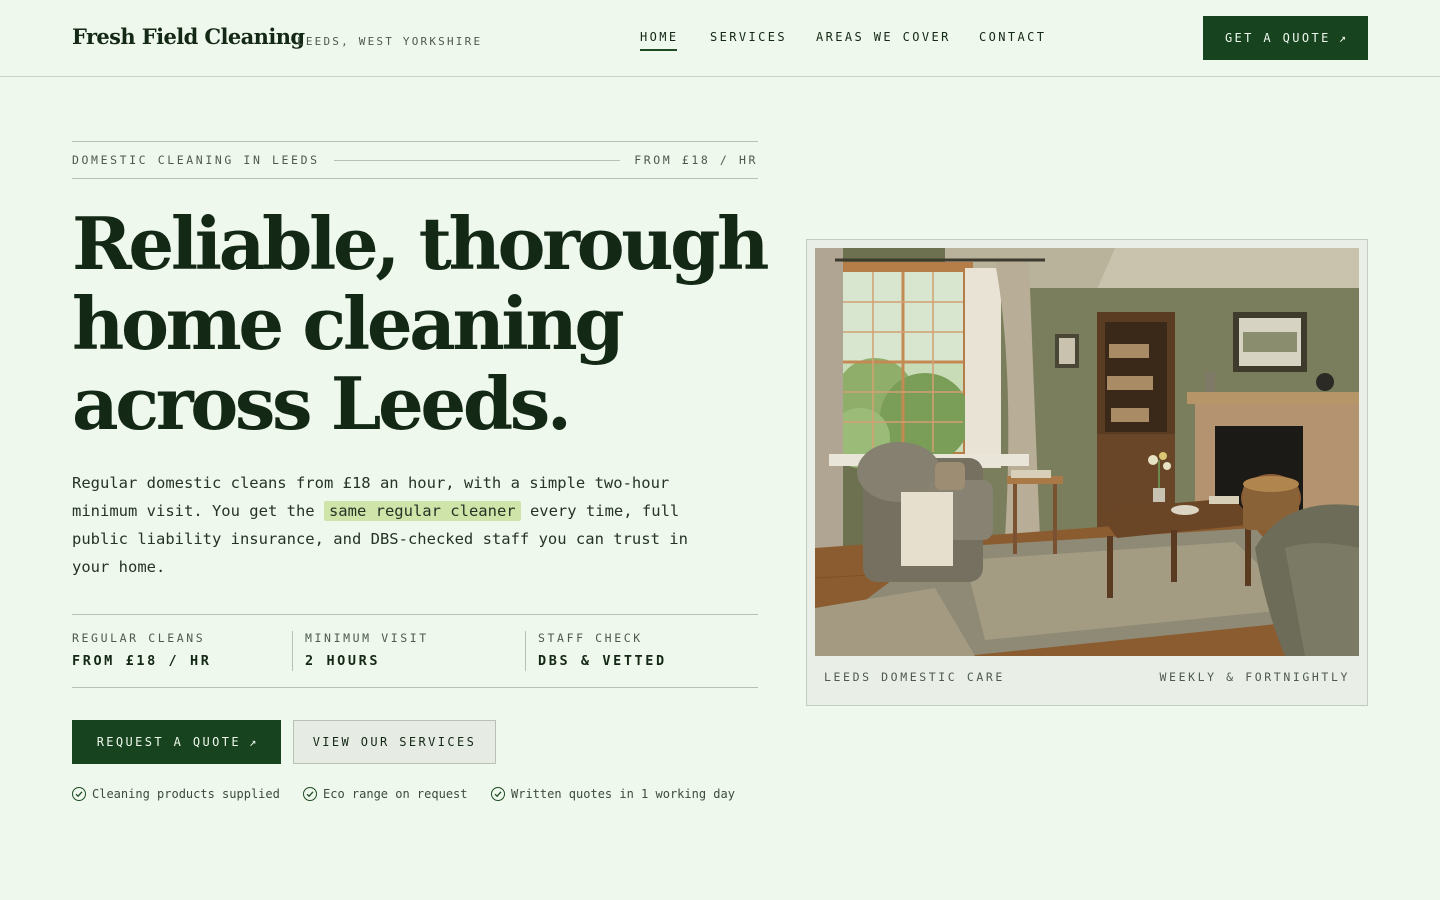 This screenshot has width=1440, height=900. I want to click on brand-logo: Fresh Field Cleaning, so click(188, 36).